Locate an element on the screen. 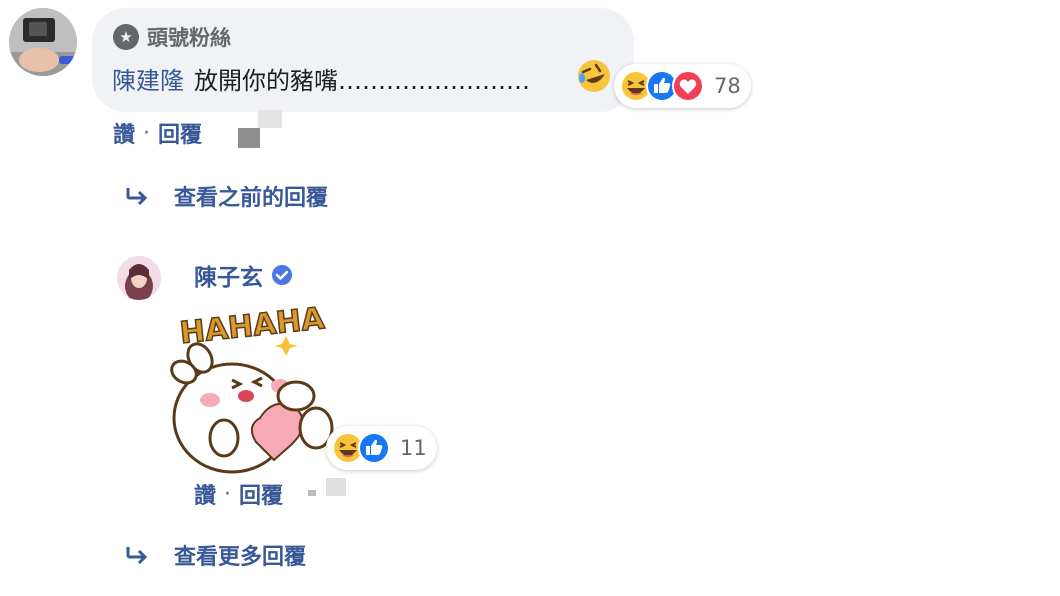  reply-actions: 讚 · 回覆 is located at coordinates (238, 494).